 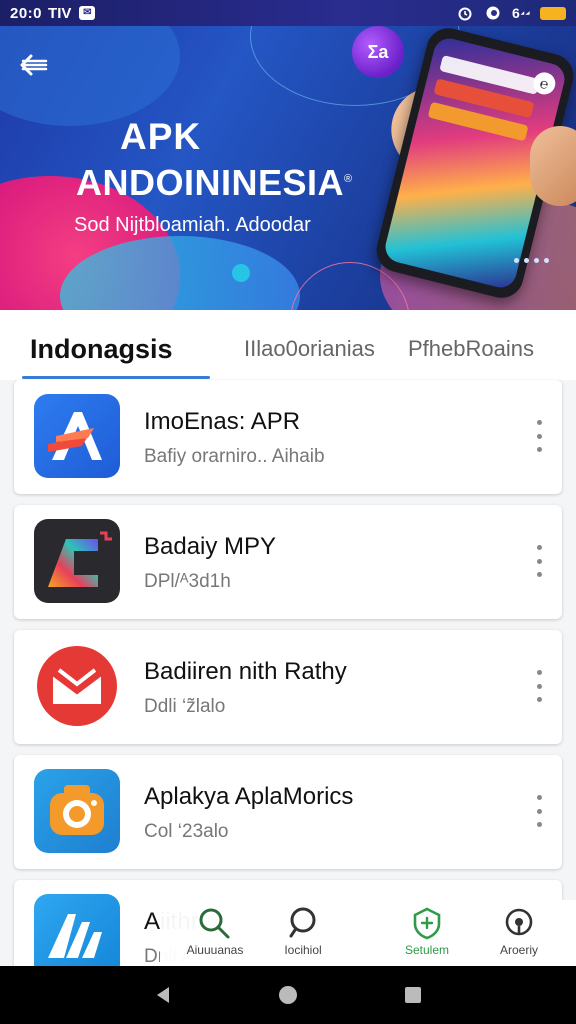 I want to click on phone-illustration: ℮, so click(x=473, y=168).